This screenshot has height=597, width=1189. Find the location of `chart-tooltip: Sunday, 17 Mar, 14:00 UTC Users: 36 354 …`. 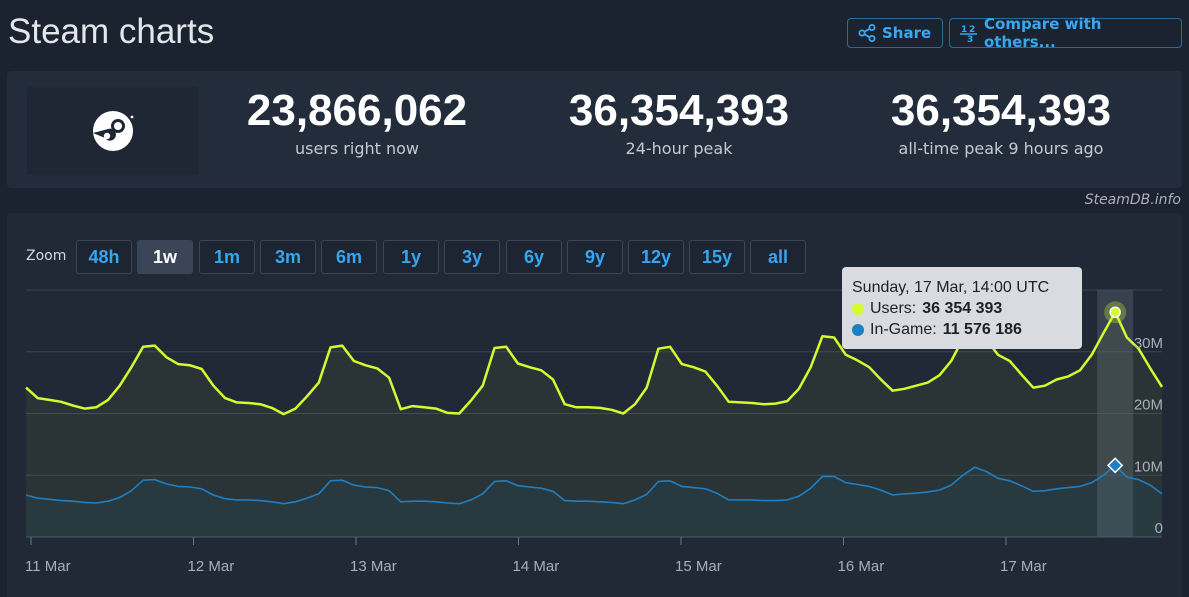

chart-tooltip: Sunday, 17 Mar, 14:00 UTC Users: 36 354 … is located at coordinates (962, 308).